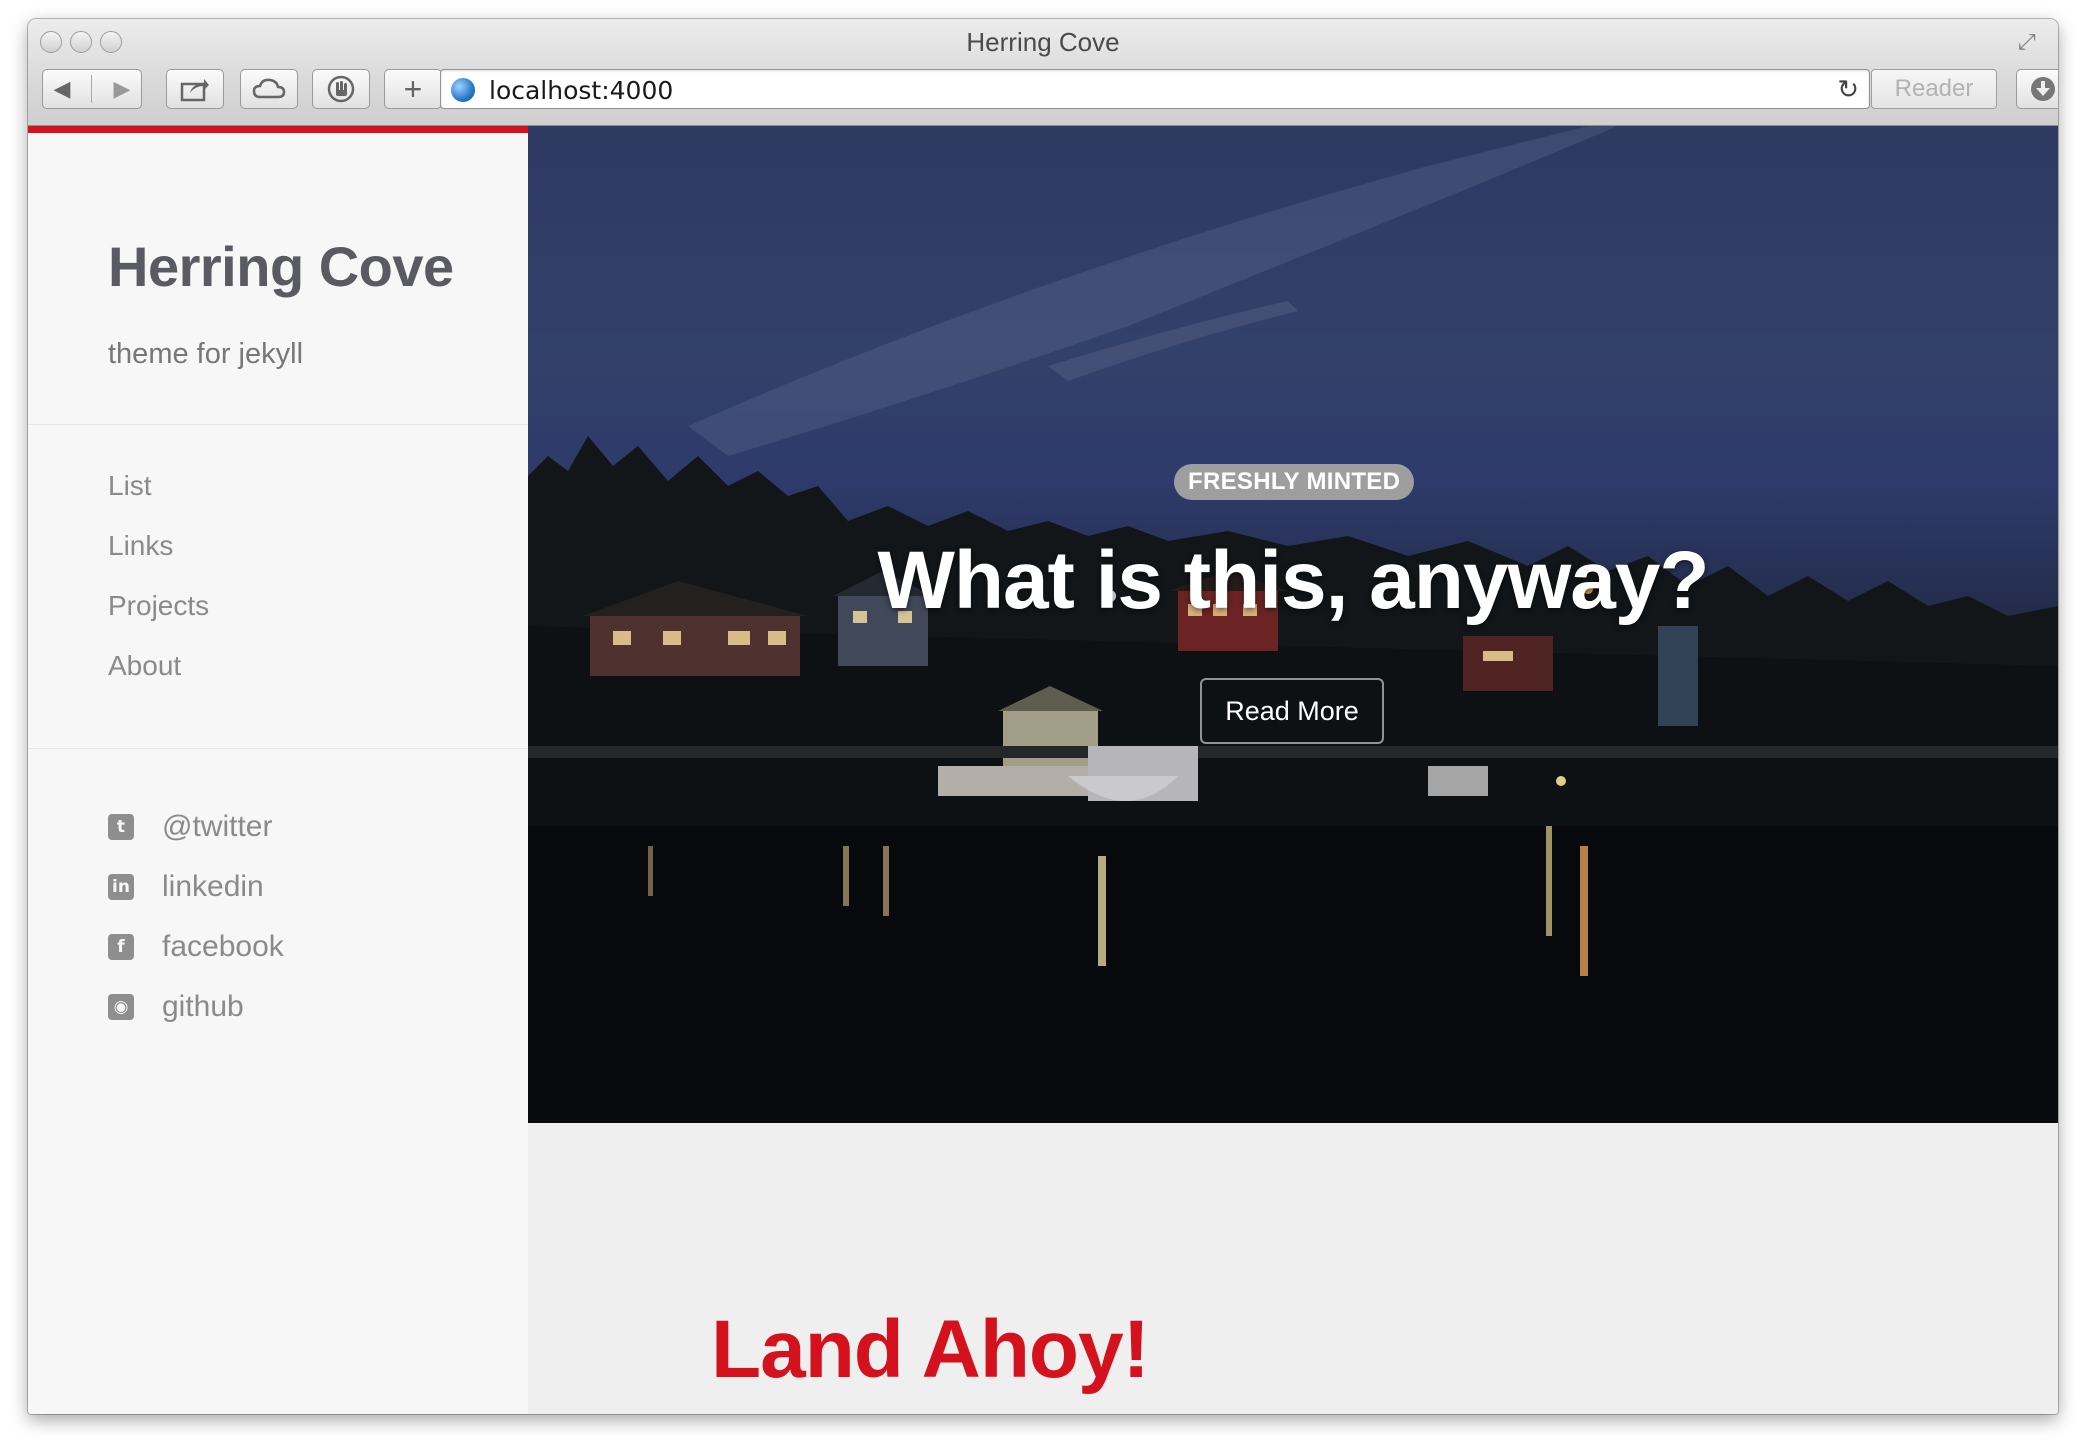 The image size is (2086, 1454). I want to click on new-tab-button: +, so click(413, 89).